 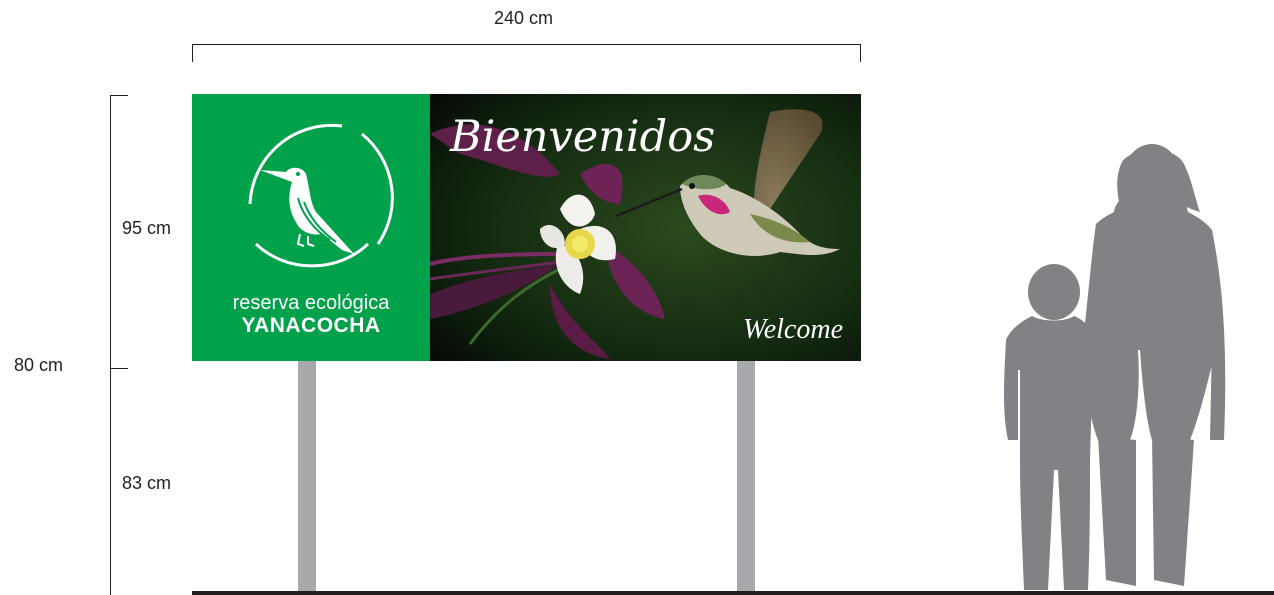 What do you see at coordinates (119, 368) in the screenshot?
I see `height-dimension-tick-mid` at bounding box center [119, 368].